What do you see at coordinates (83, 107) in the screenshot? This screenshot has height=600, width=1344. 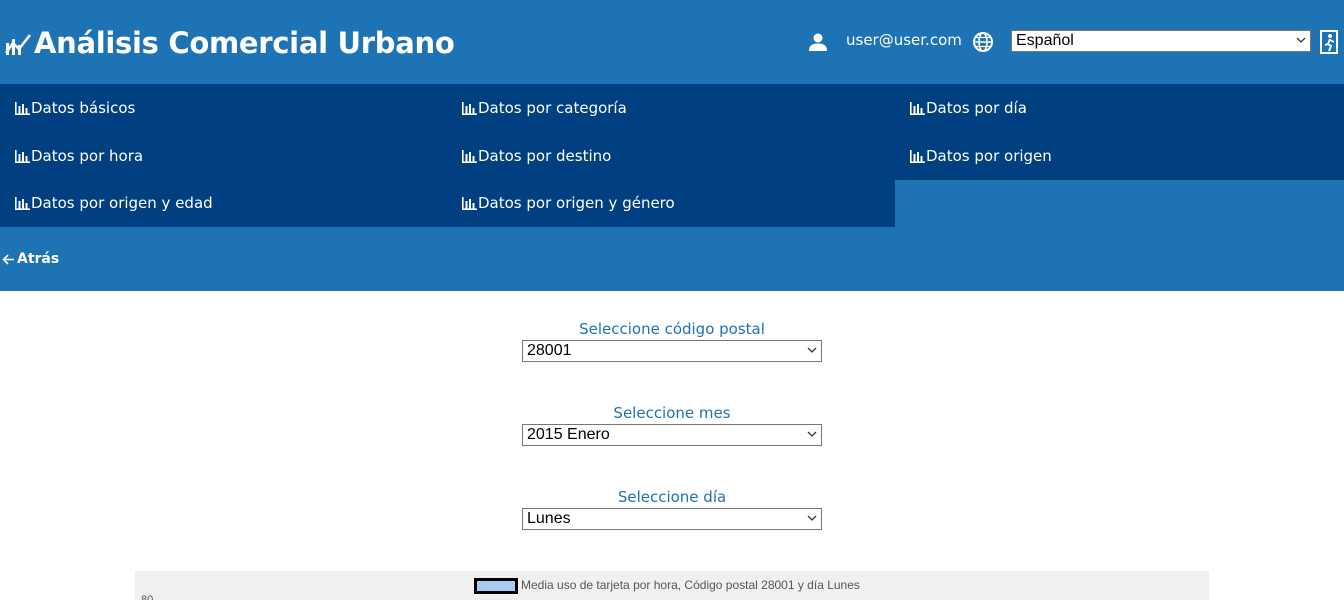 I see `nav-item-label: Datos básicos` at bounding box center [83, 107].